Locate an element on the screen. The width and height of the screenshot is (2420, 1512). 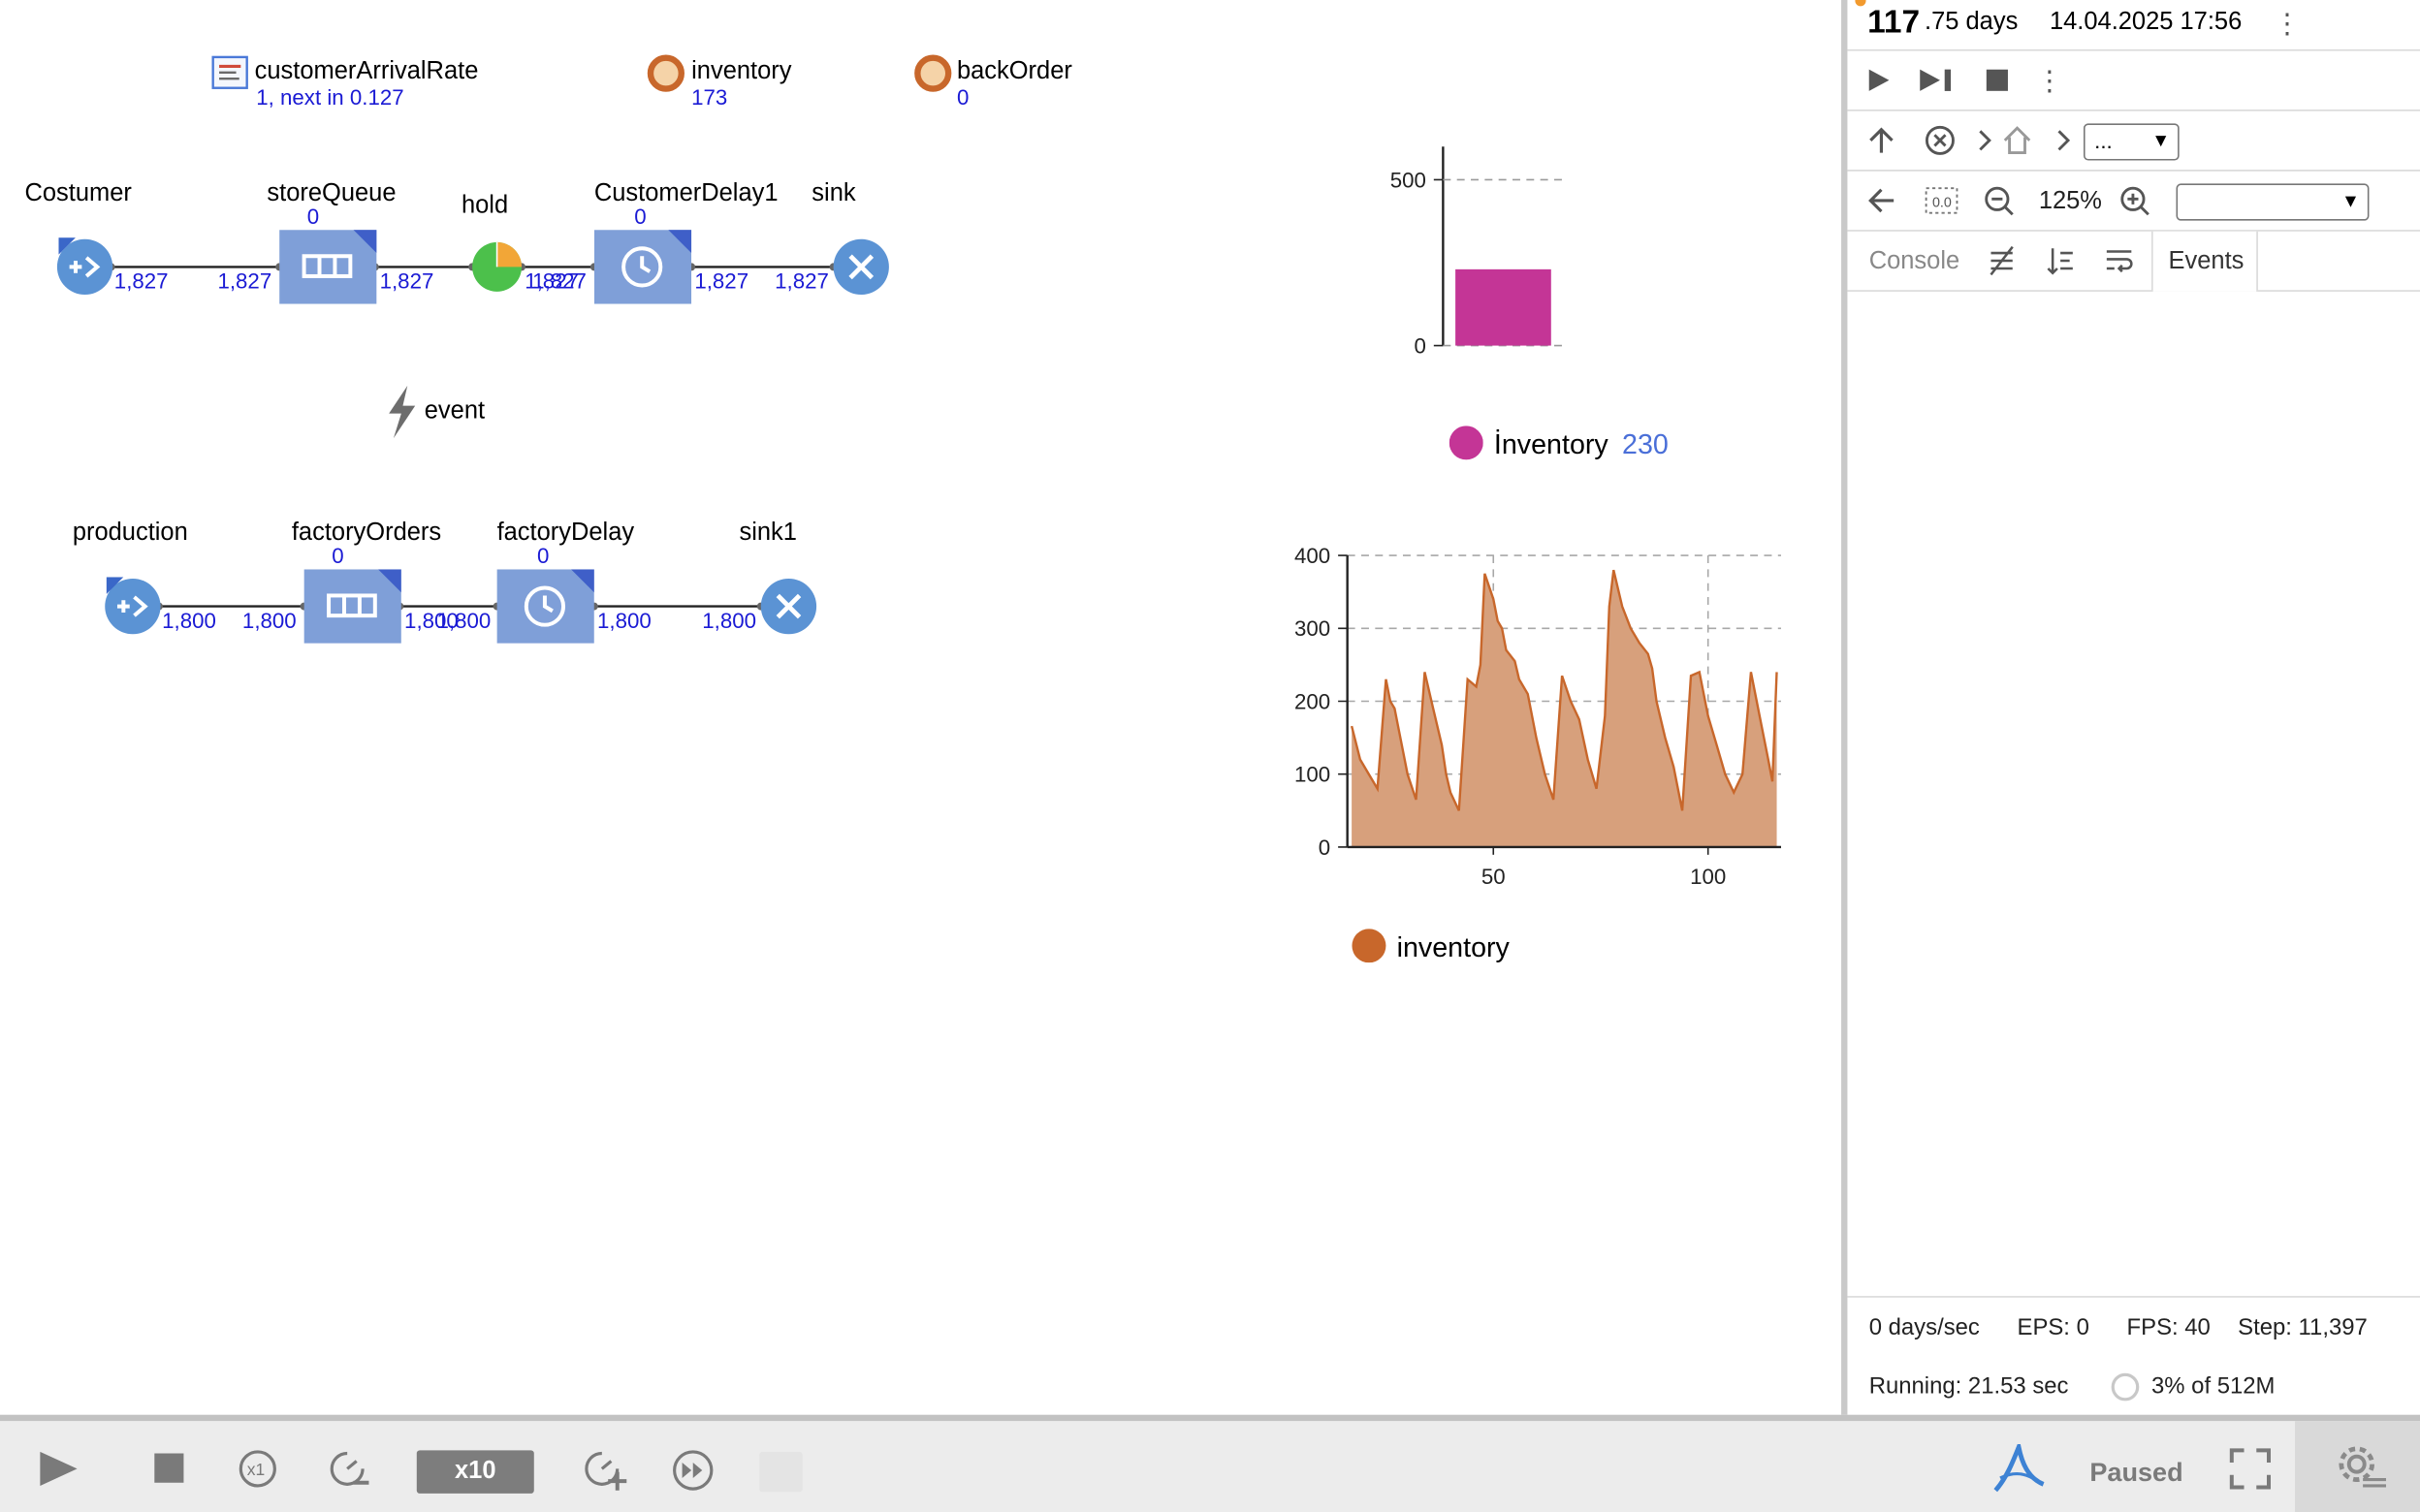
store-queue-count: 0 is located at coordinates (313, 217).